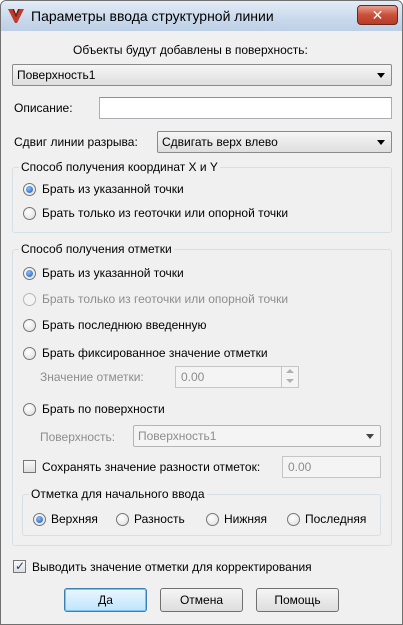 The image size is (403, 625). I want to click on break-shift-label: Сдвиг линии разрыва:, so click(76, 142).